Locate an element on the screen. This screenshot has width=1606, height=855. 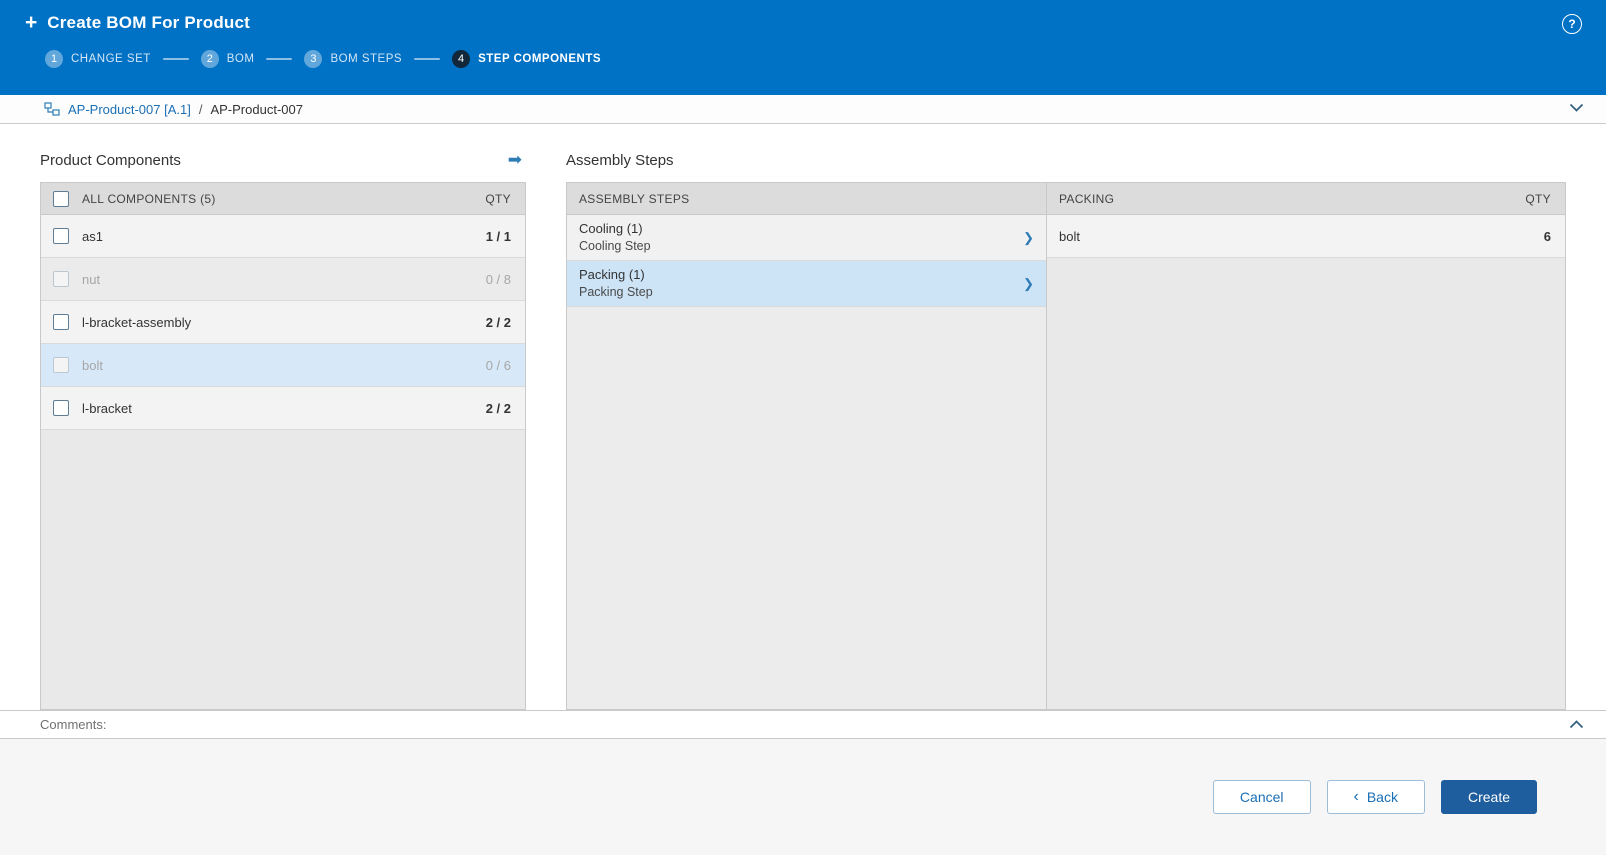
title-row: + Create BOM For Product ? is located at coordinates (815, 22).